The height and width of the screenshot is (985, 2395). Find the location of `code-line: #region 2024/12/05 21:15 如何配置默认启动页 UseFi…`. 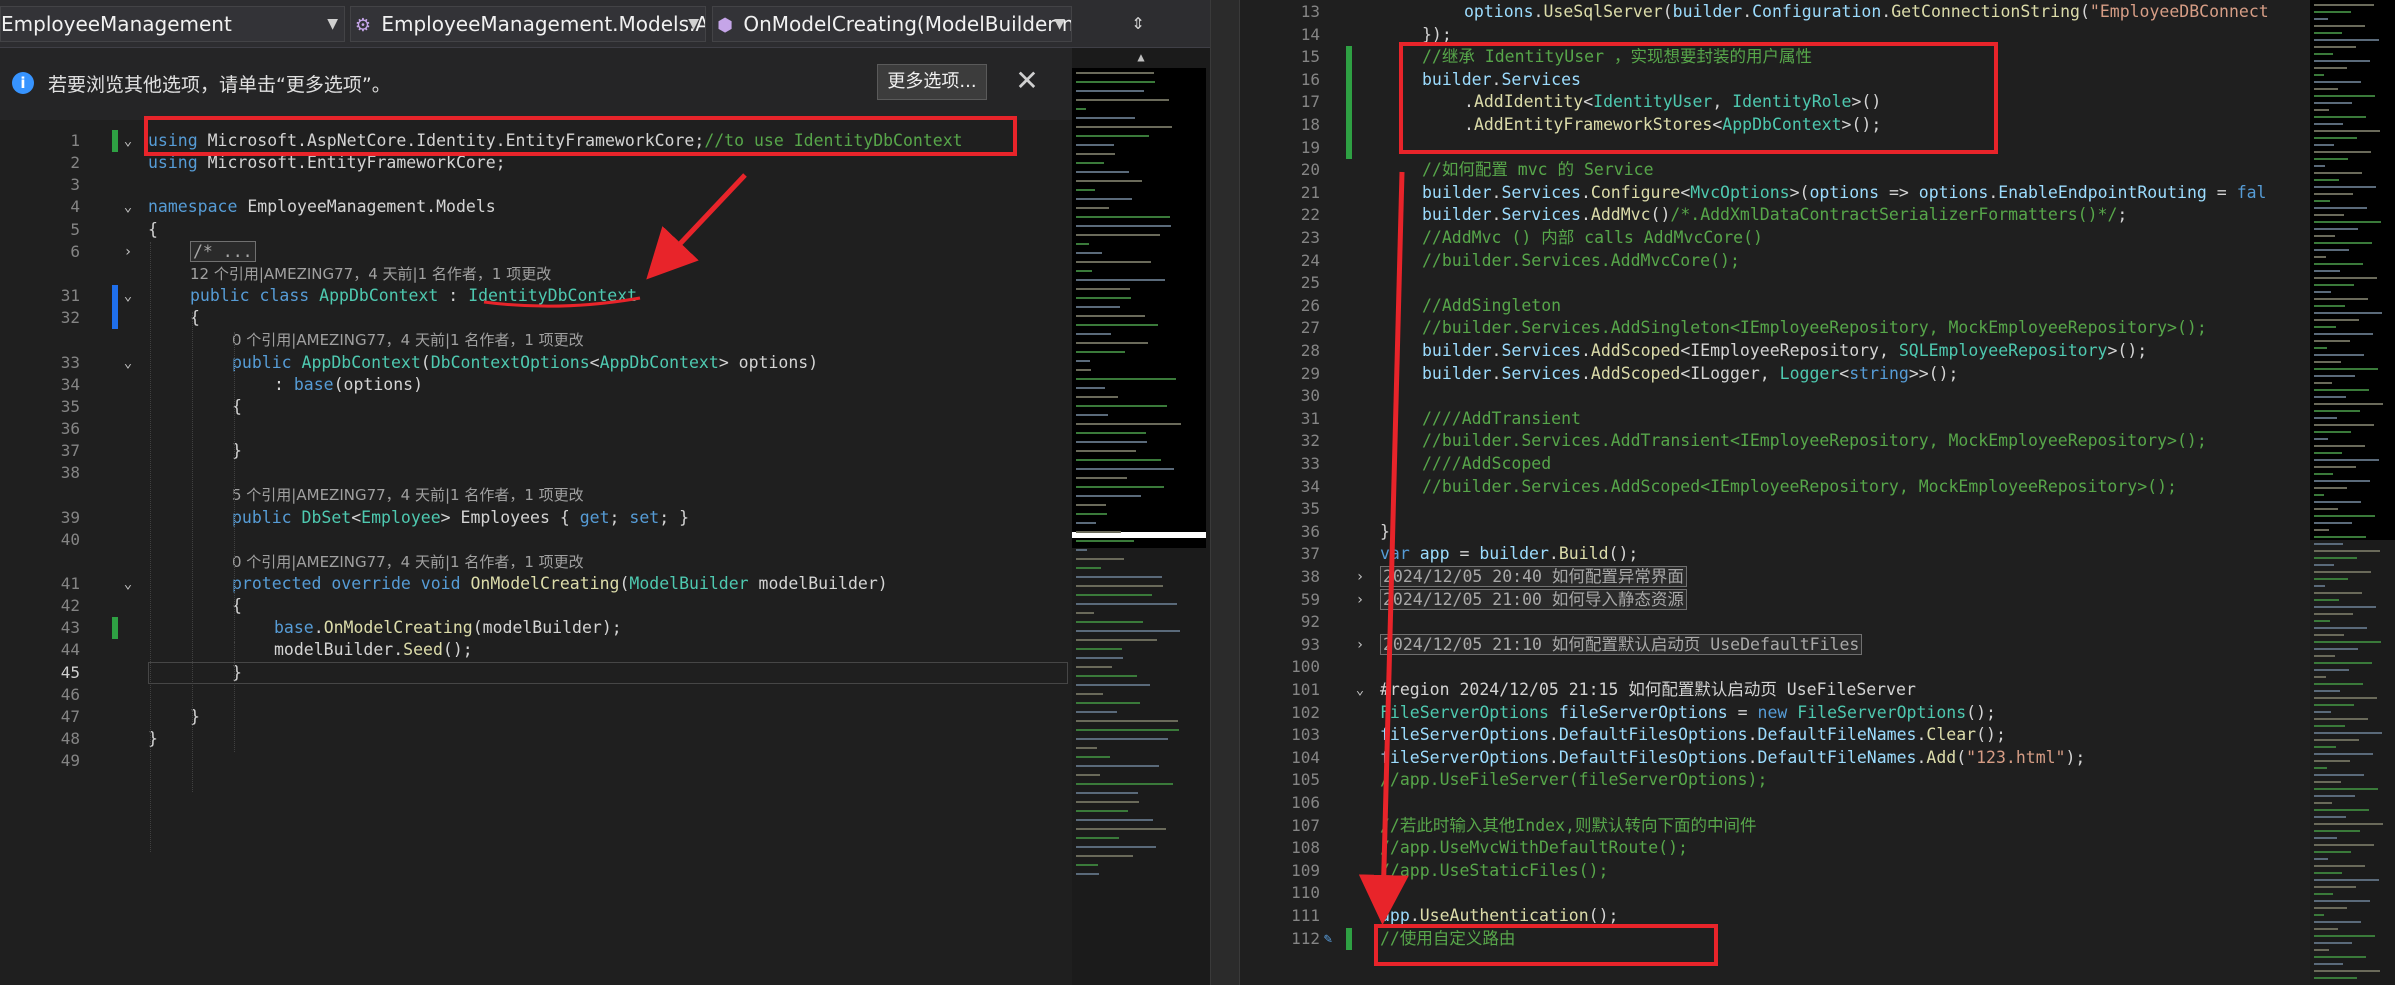

code-line: #region 2024/12/05 21:15 如何配置默认启动页 UseFi… is located at coordinates (1648, 690).